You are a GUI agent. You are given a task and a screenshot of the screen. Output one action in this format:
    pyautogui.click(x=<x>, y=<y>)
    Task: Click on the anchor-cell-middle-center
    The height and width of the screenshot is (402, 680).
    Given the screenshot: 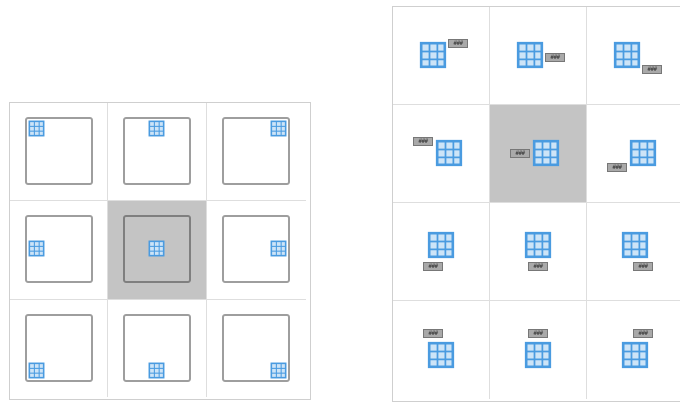 What is the action you would take?
    pyautogui.click(x=157, y=250)
    